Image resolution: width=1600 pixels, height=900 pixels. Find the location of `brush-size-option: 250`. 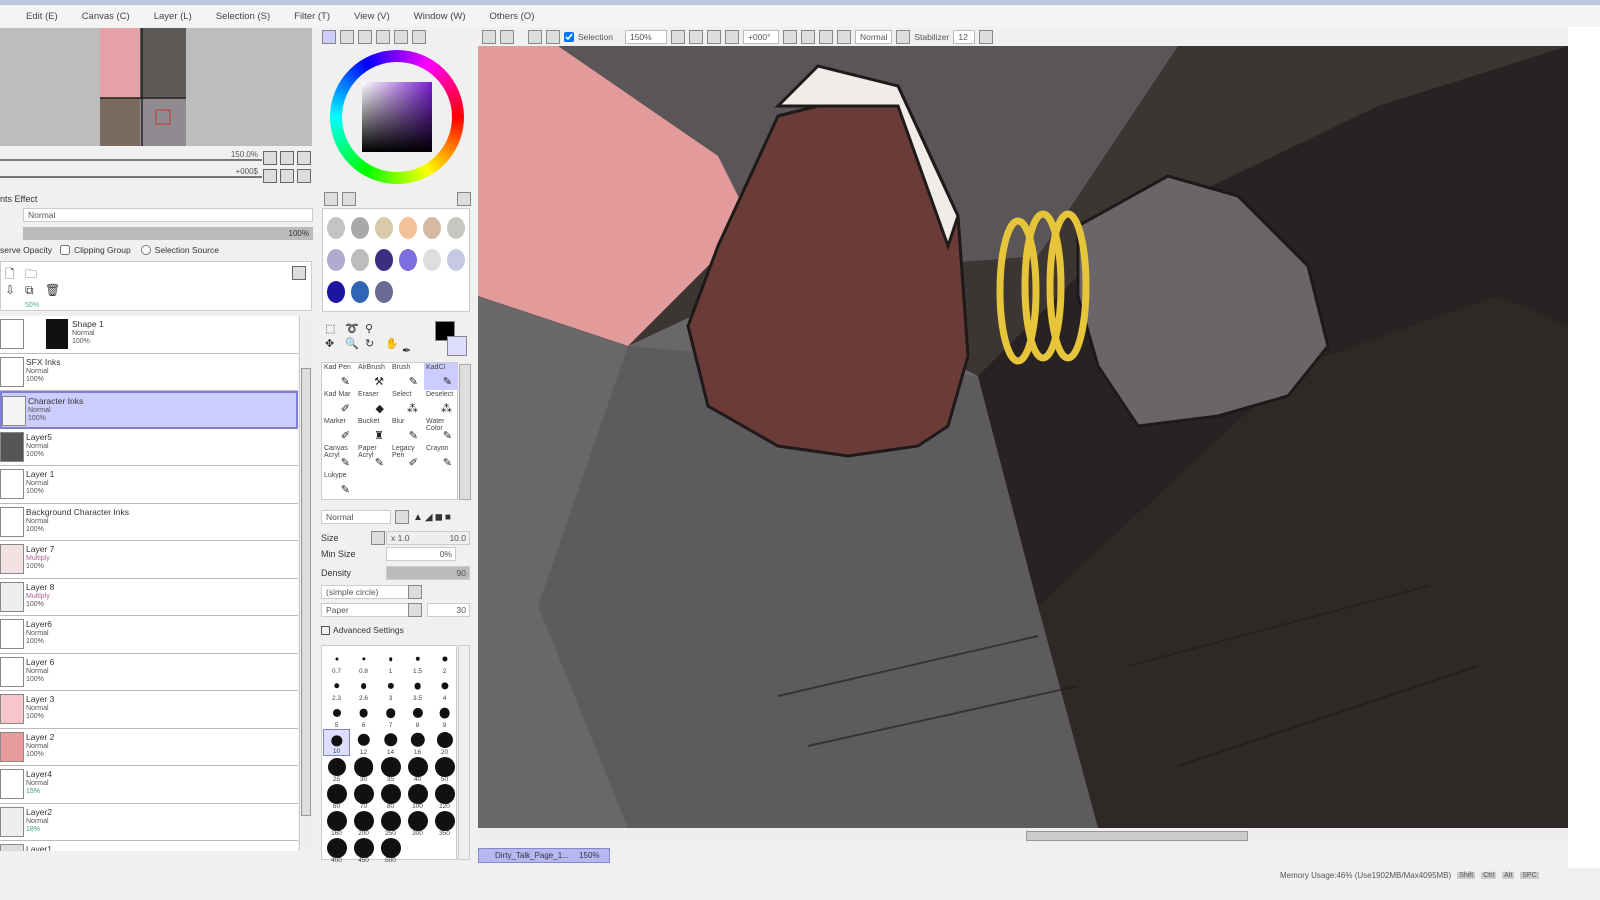

brush-size-option: 250 is located at coordinates (390, 823).